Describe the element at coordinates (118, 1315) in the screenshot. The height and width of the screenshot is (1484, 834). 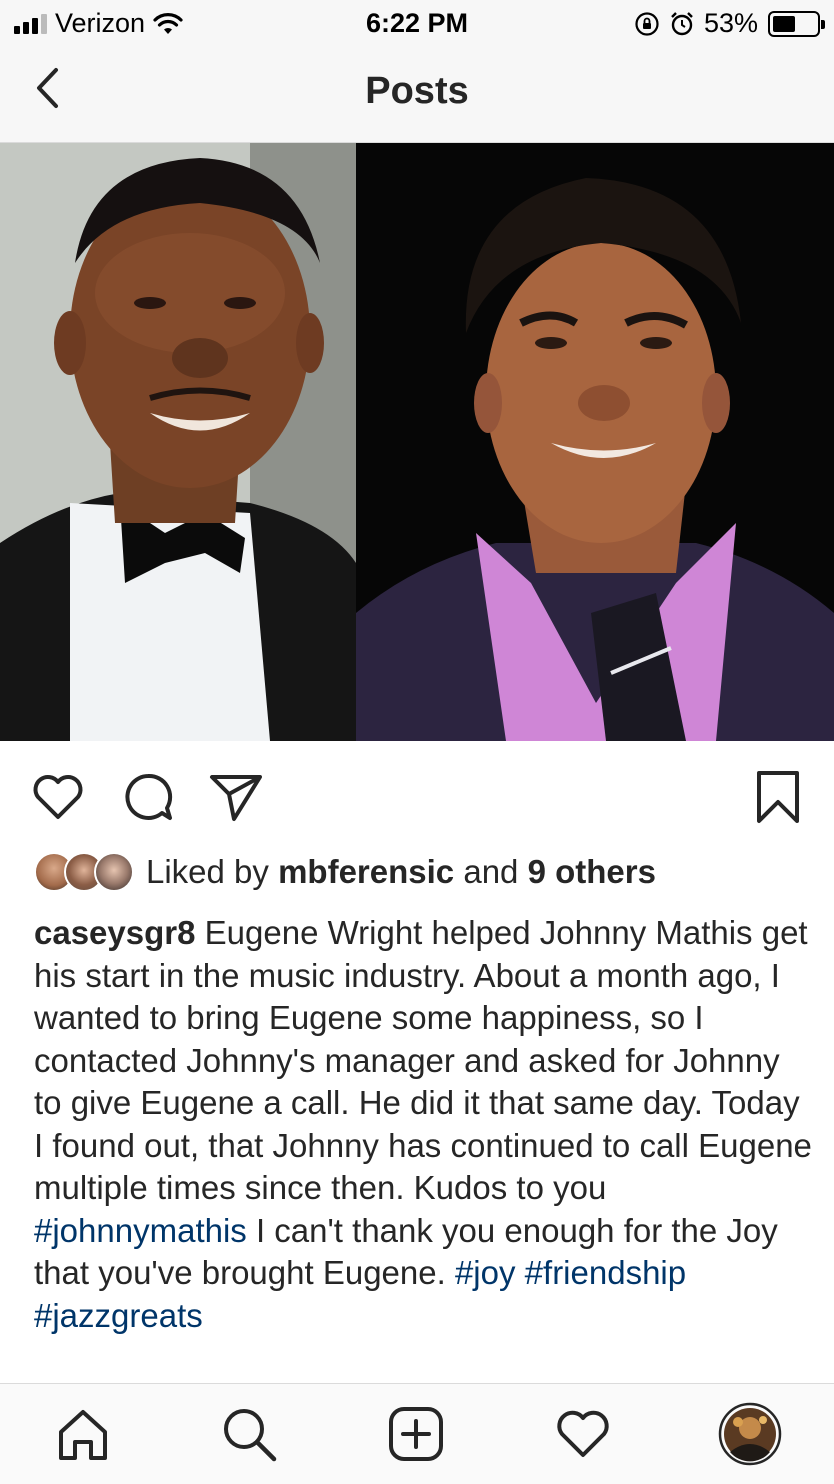
I see `hashtag: #jazzgreats` at that location.